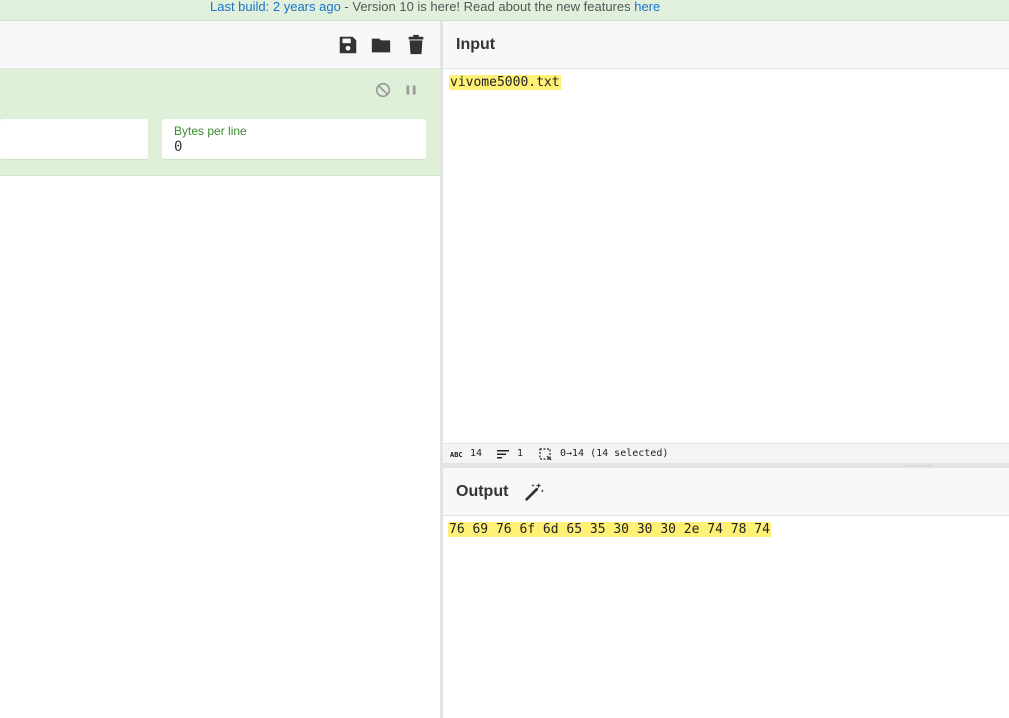 The height and width of the screenshot is (718, 1009). Describe the element at coordinates (74, 139) in the screenshot. I see `delimiter-field` at that location.